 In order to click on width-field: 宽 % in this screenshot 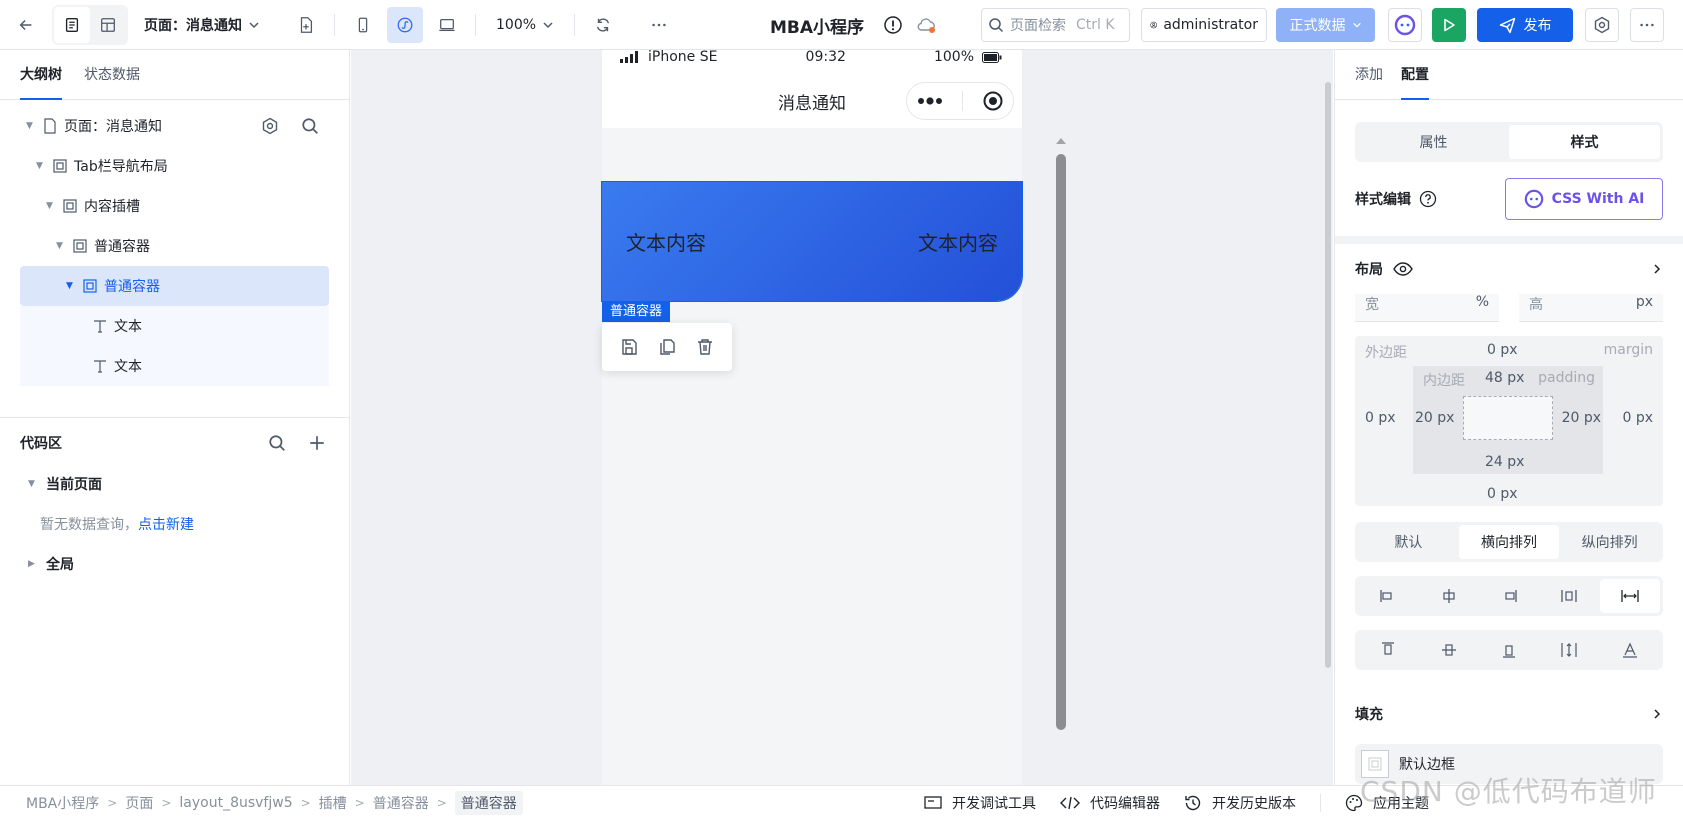, I will do `click(1427, 308)`.